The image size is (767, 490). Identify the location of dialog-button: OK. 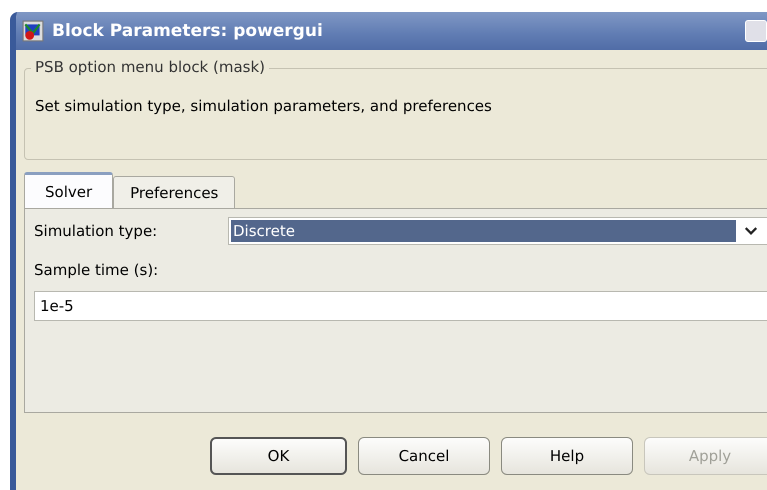
(278, 456).